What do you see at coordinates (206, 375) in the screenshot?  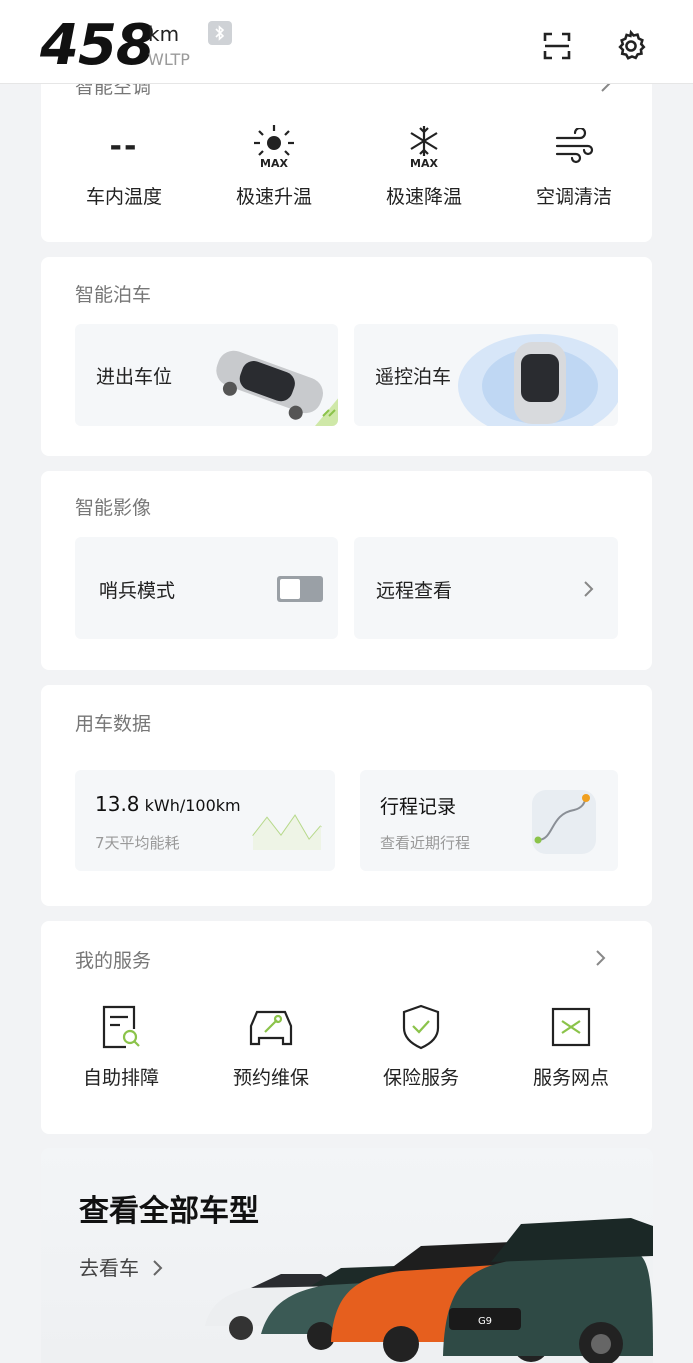 I see `park-in-out-tile: 进出车位` at bounding box center [206, 375].